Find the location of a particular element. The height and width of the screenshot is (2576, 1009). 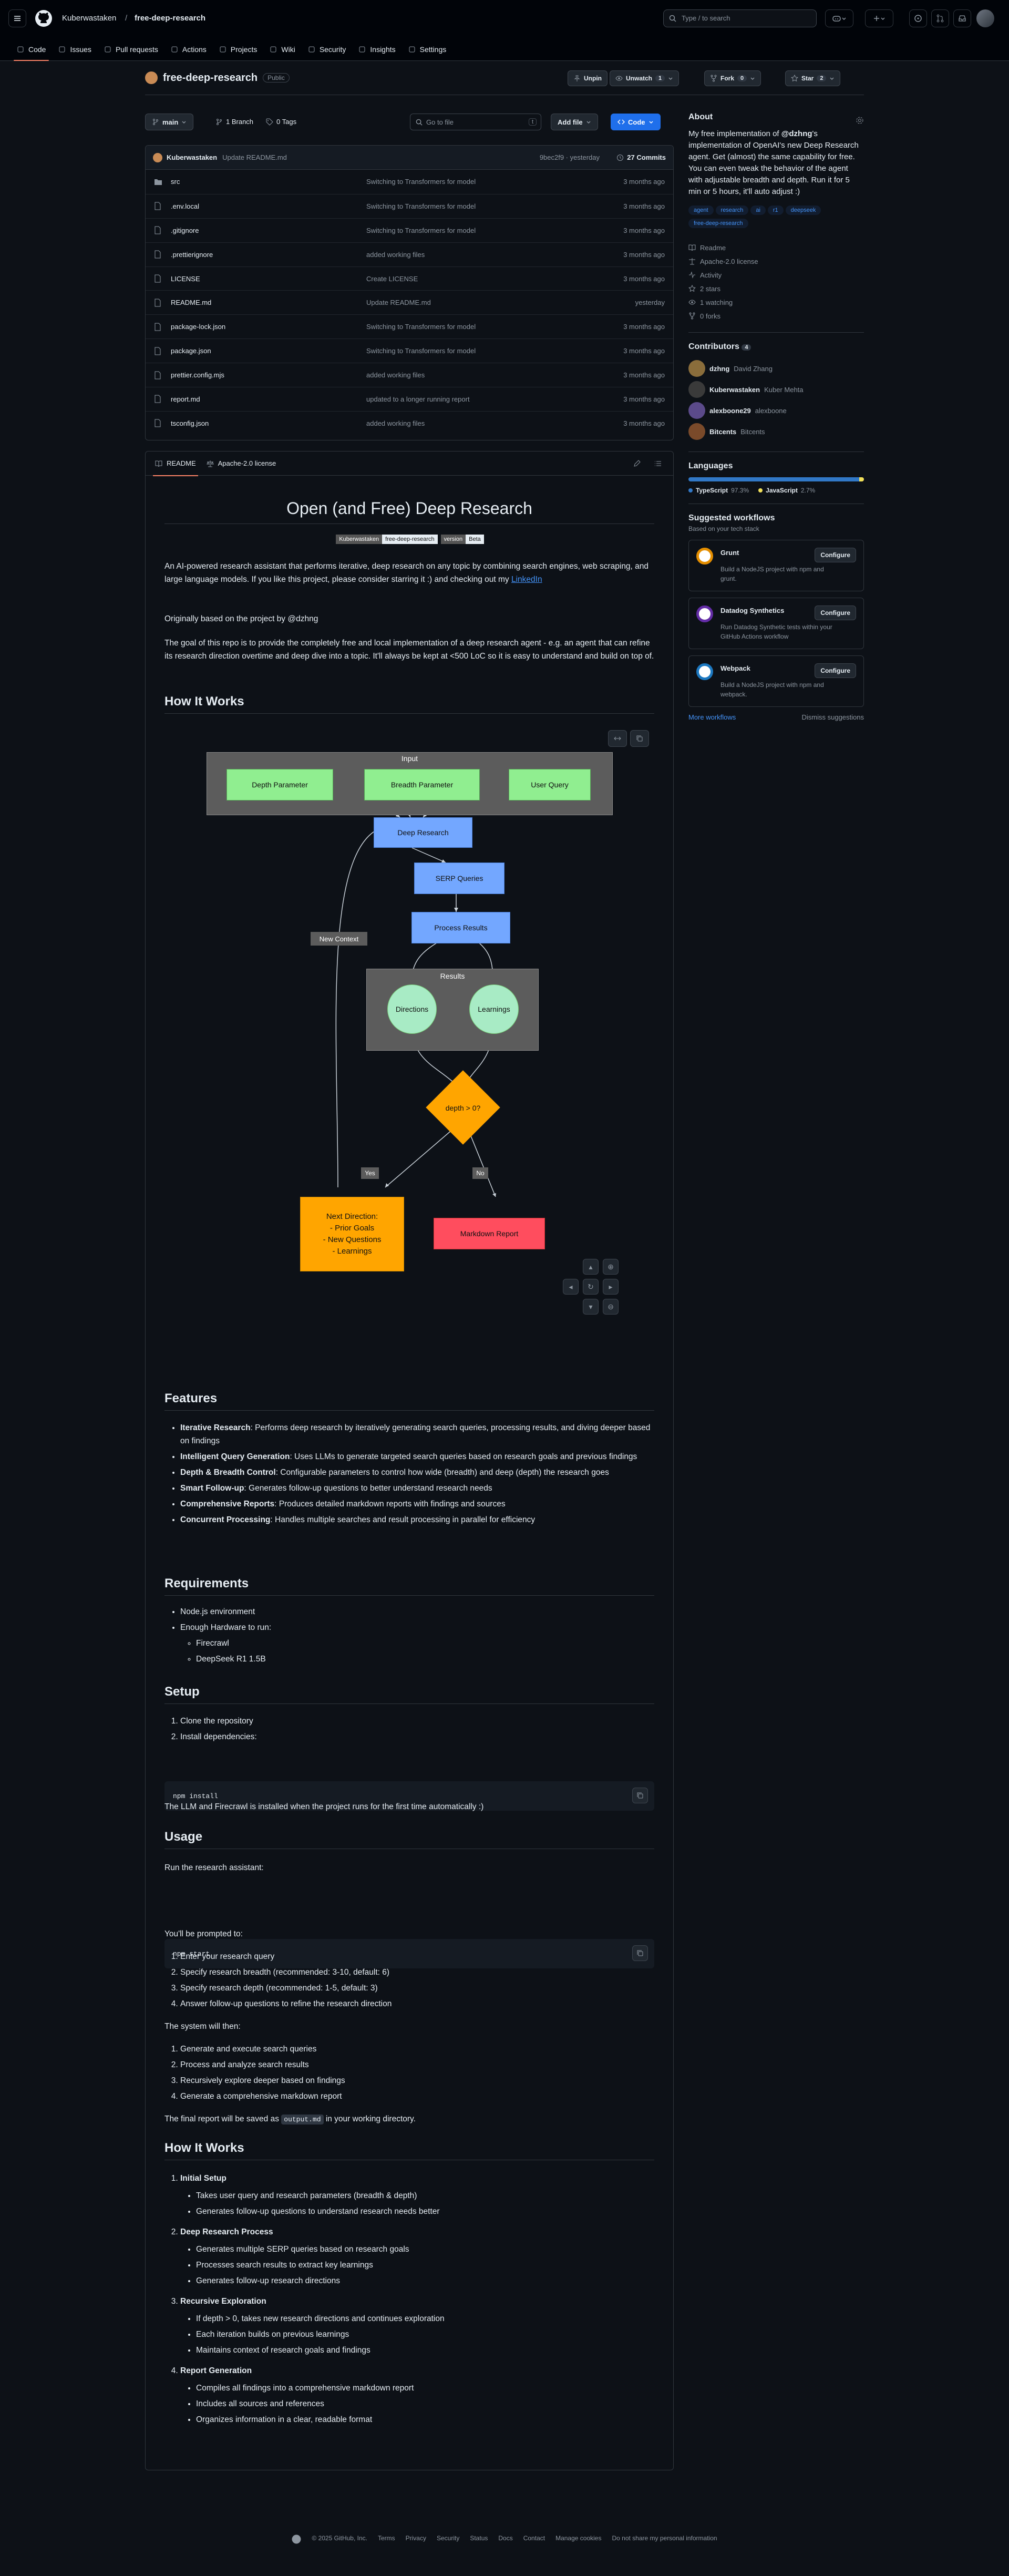

footer-link: Privacy is located at coordinates (416, 2539).